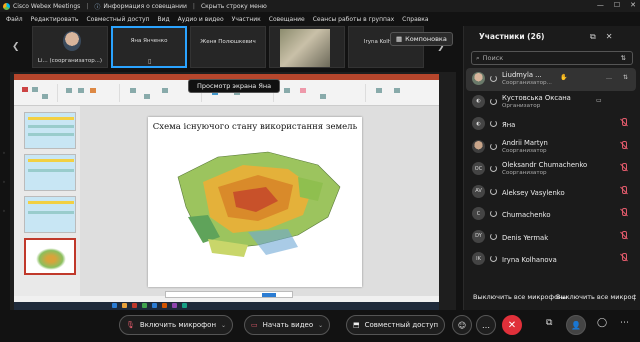  I want to click on more-panels-icon: ⋯, so click(624, 323).